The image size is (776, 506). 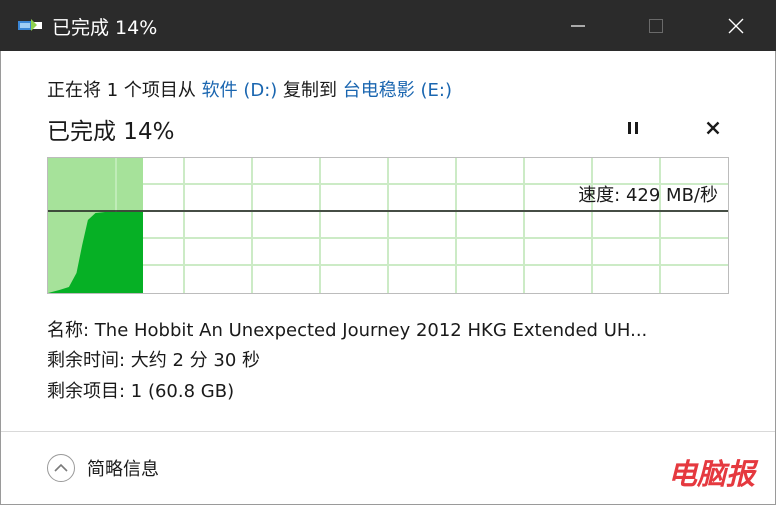 I want to click on pause-button, so click(x=633, y=128).